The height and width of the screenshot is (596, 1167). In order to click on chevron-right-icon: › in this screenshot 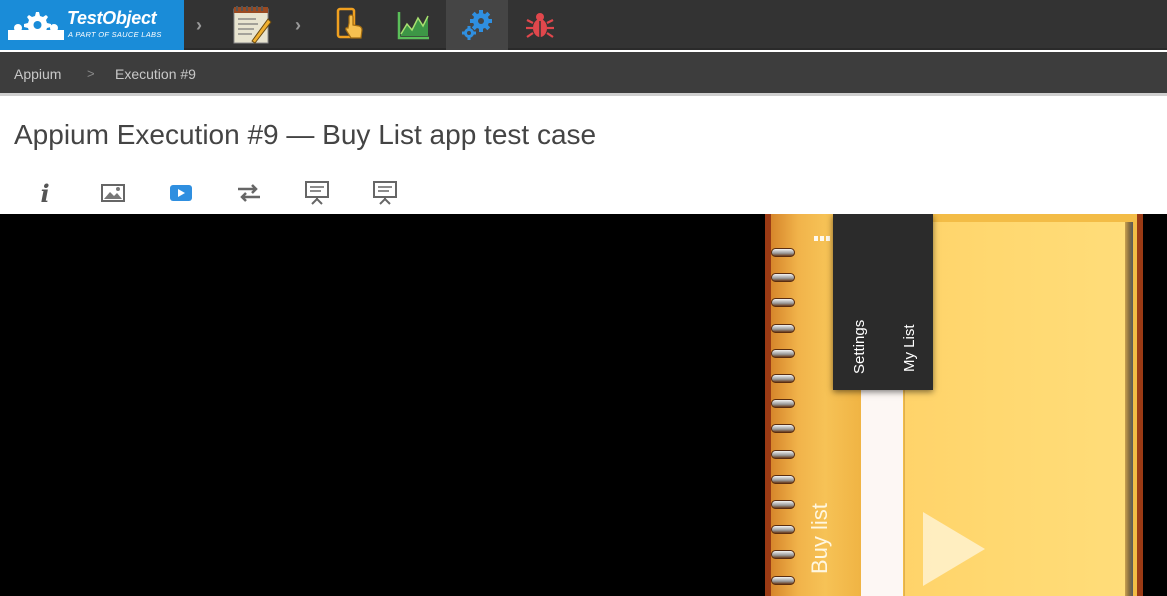, I will do `click(199, 25)`.